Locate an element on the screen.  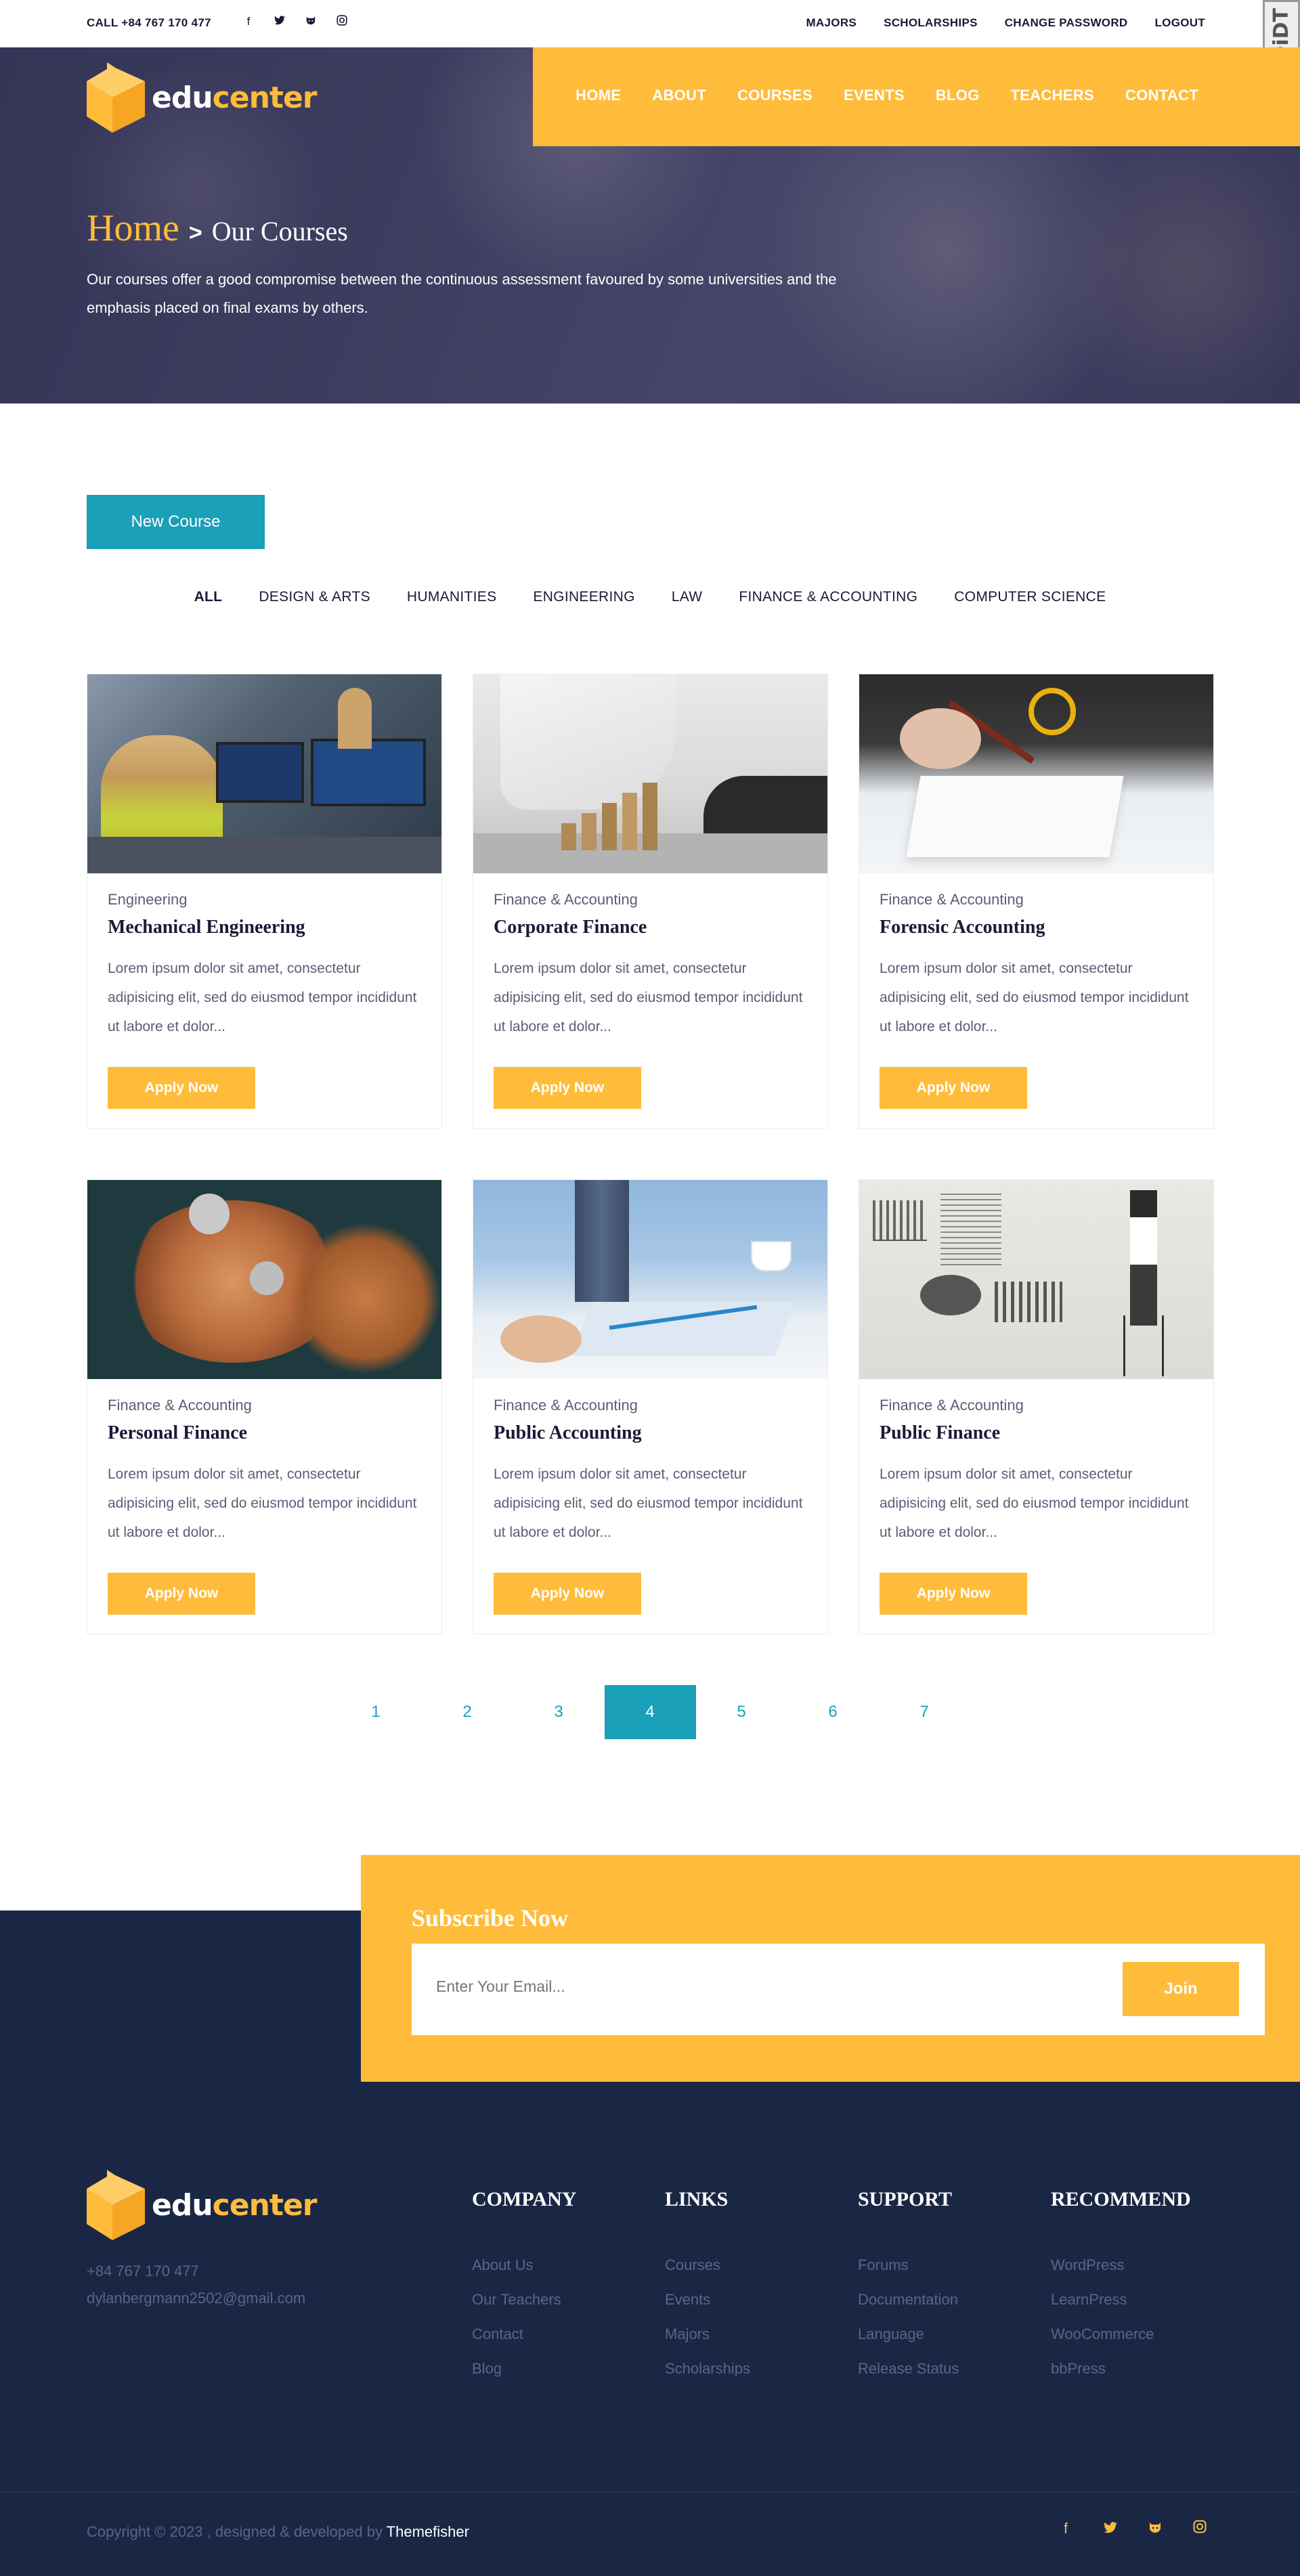
footer-link: Courses is located at coordinates (707, 2265).